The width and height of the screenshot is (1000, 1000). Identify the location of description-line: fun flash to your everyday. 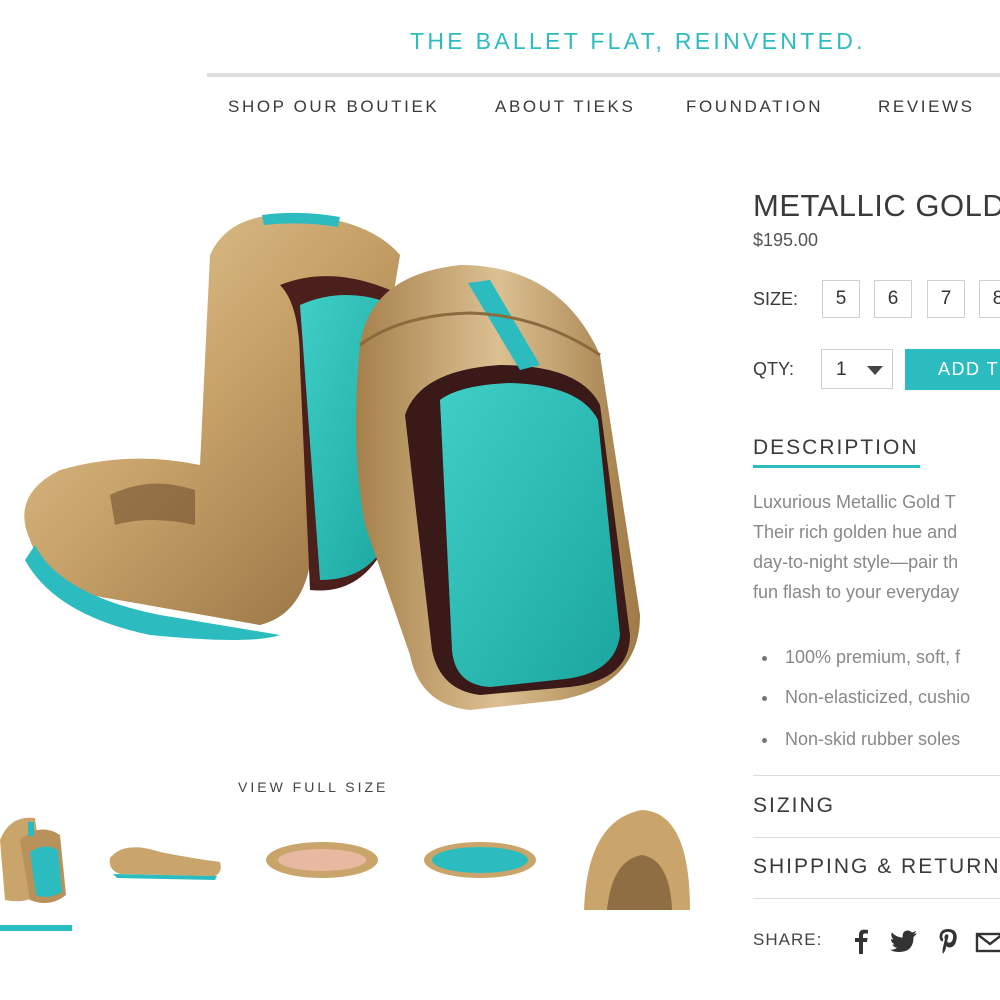
(856, 592).